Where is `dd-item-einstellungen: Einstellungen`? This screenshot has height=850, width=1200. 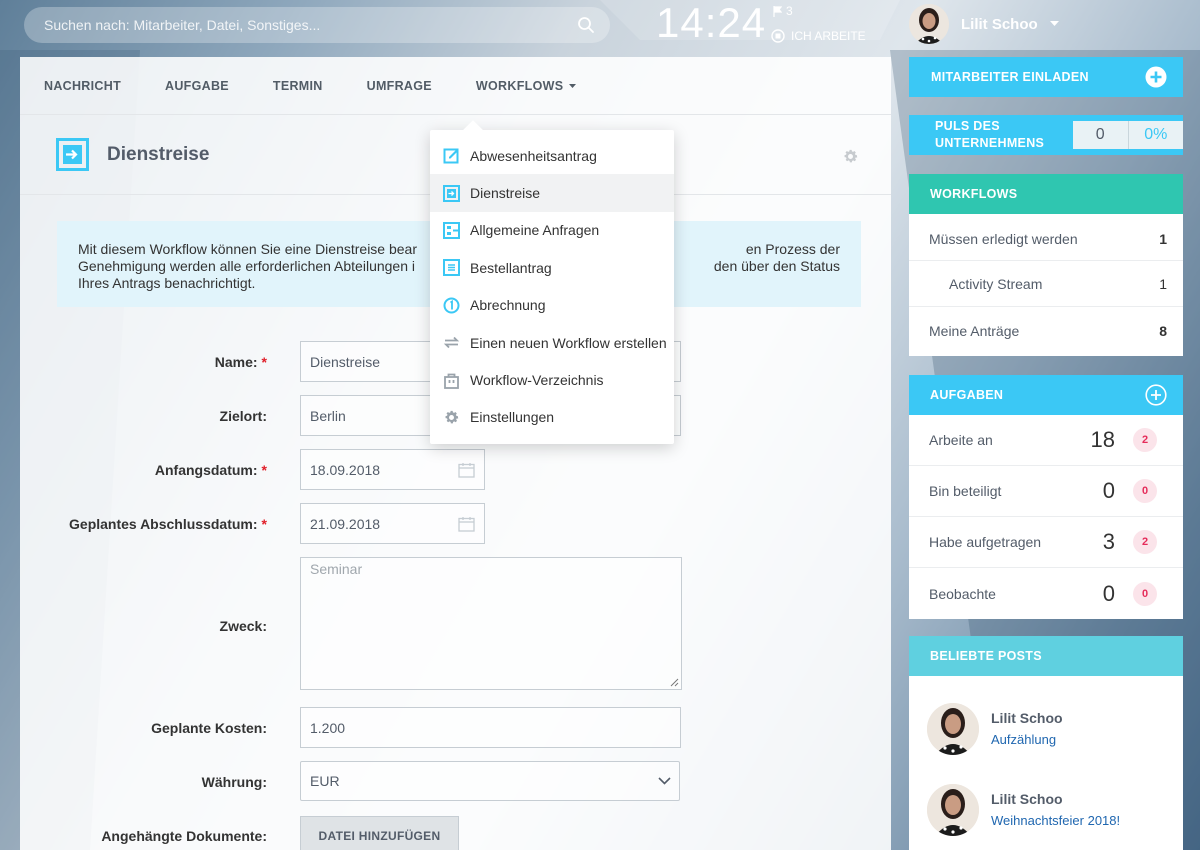 dd-item-einstellungen: Einstellungen is located at coordinates (552, 417).